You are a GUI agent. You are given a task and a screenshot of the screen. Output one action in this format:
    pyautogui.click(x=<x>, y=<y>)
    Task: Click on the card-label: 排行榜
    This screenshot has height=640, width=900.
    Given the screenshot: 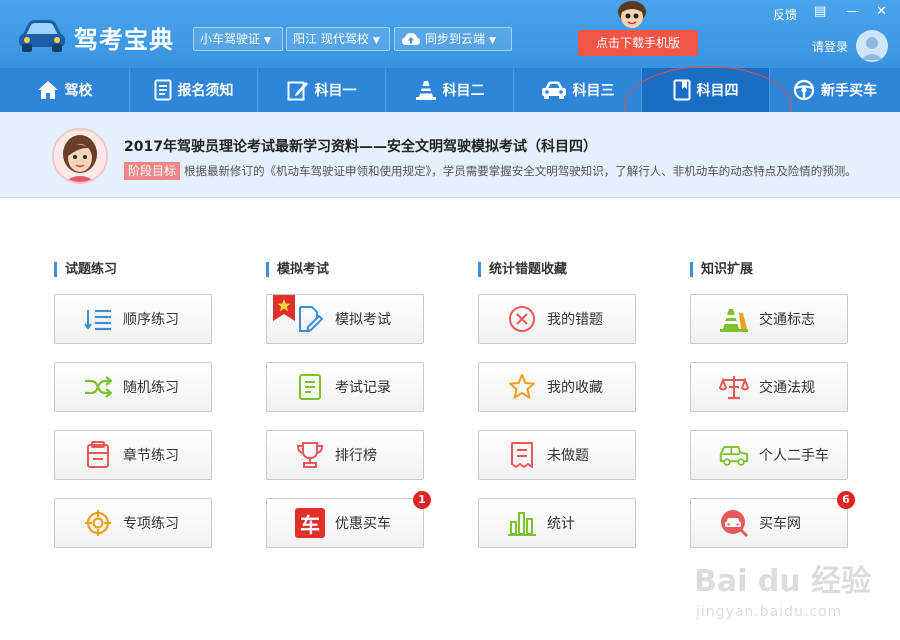 What is the action you would take?
    pyautogui.click(x=356, y=456)
    